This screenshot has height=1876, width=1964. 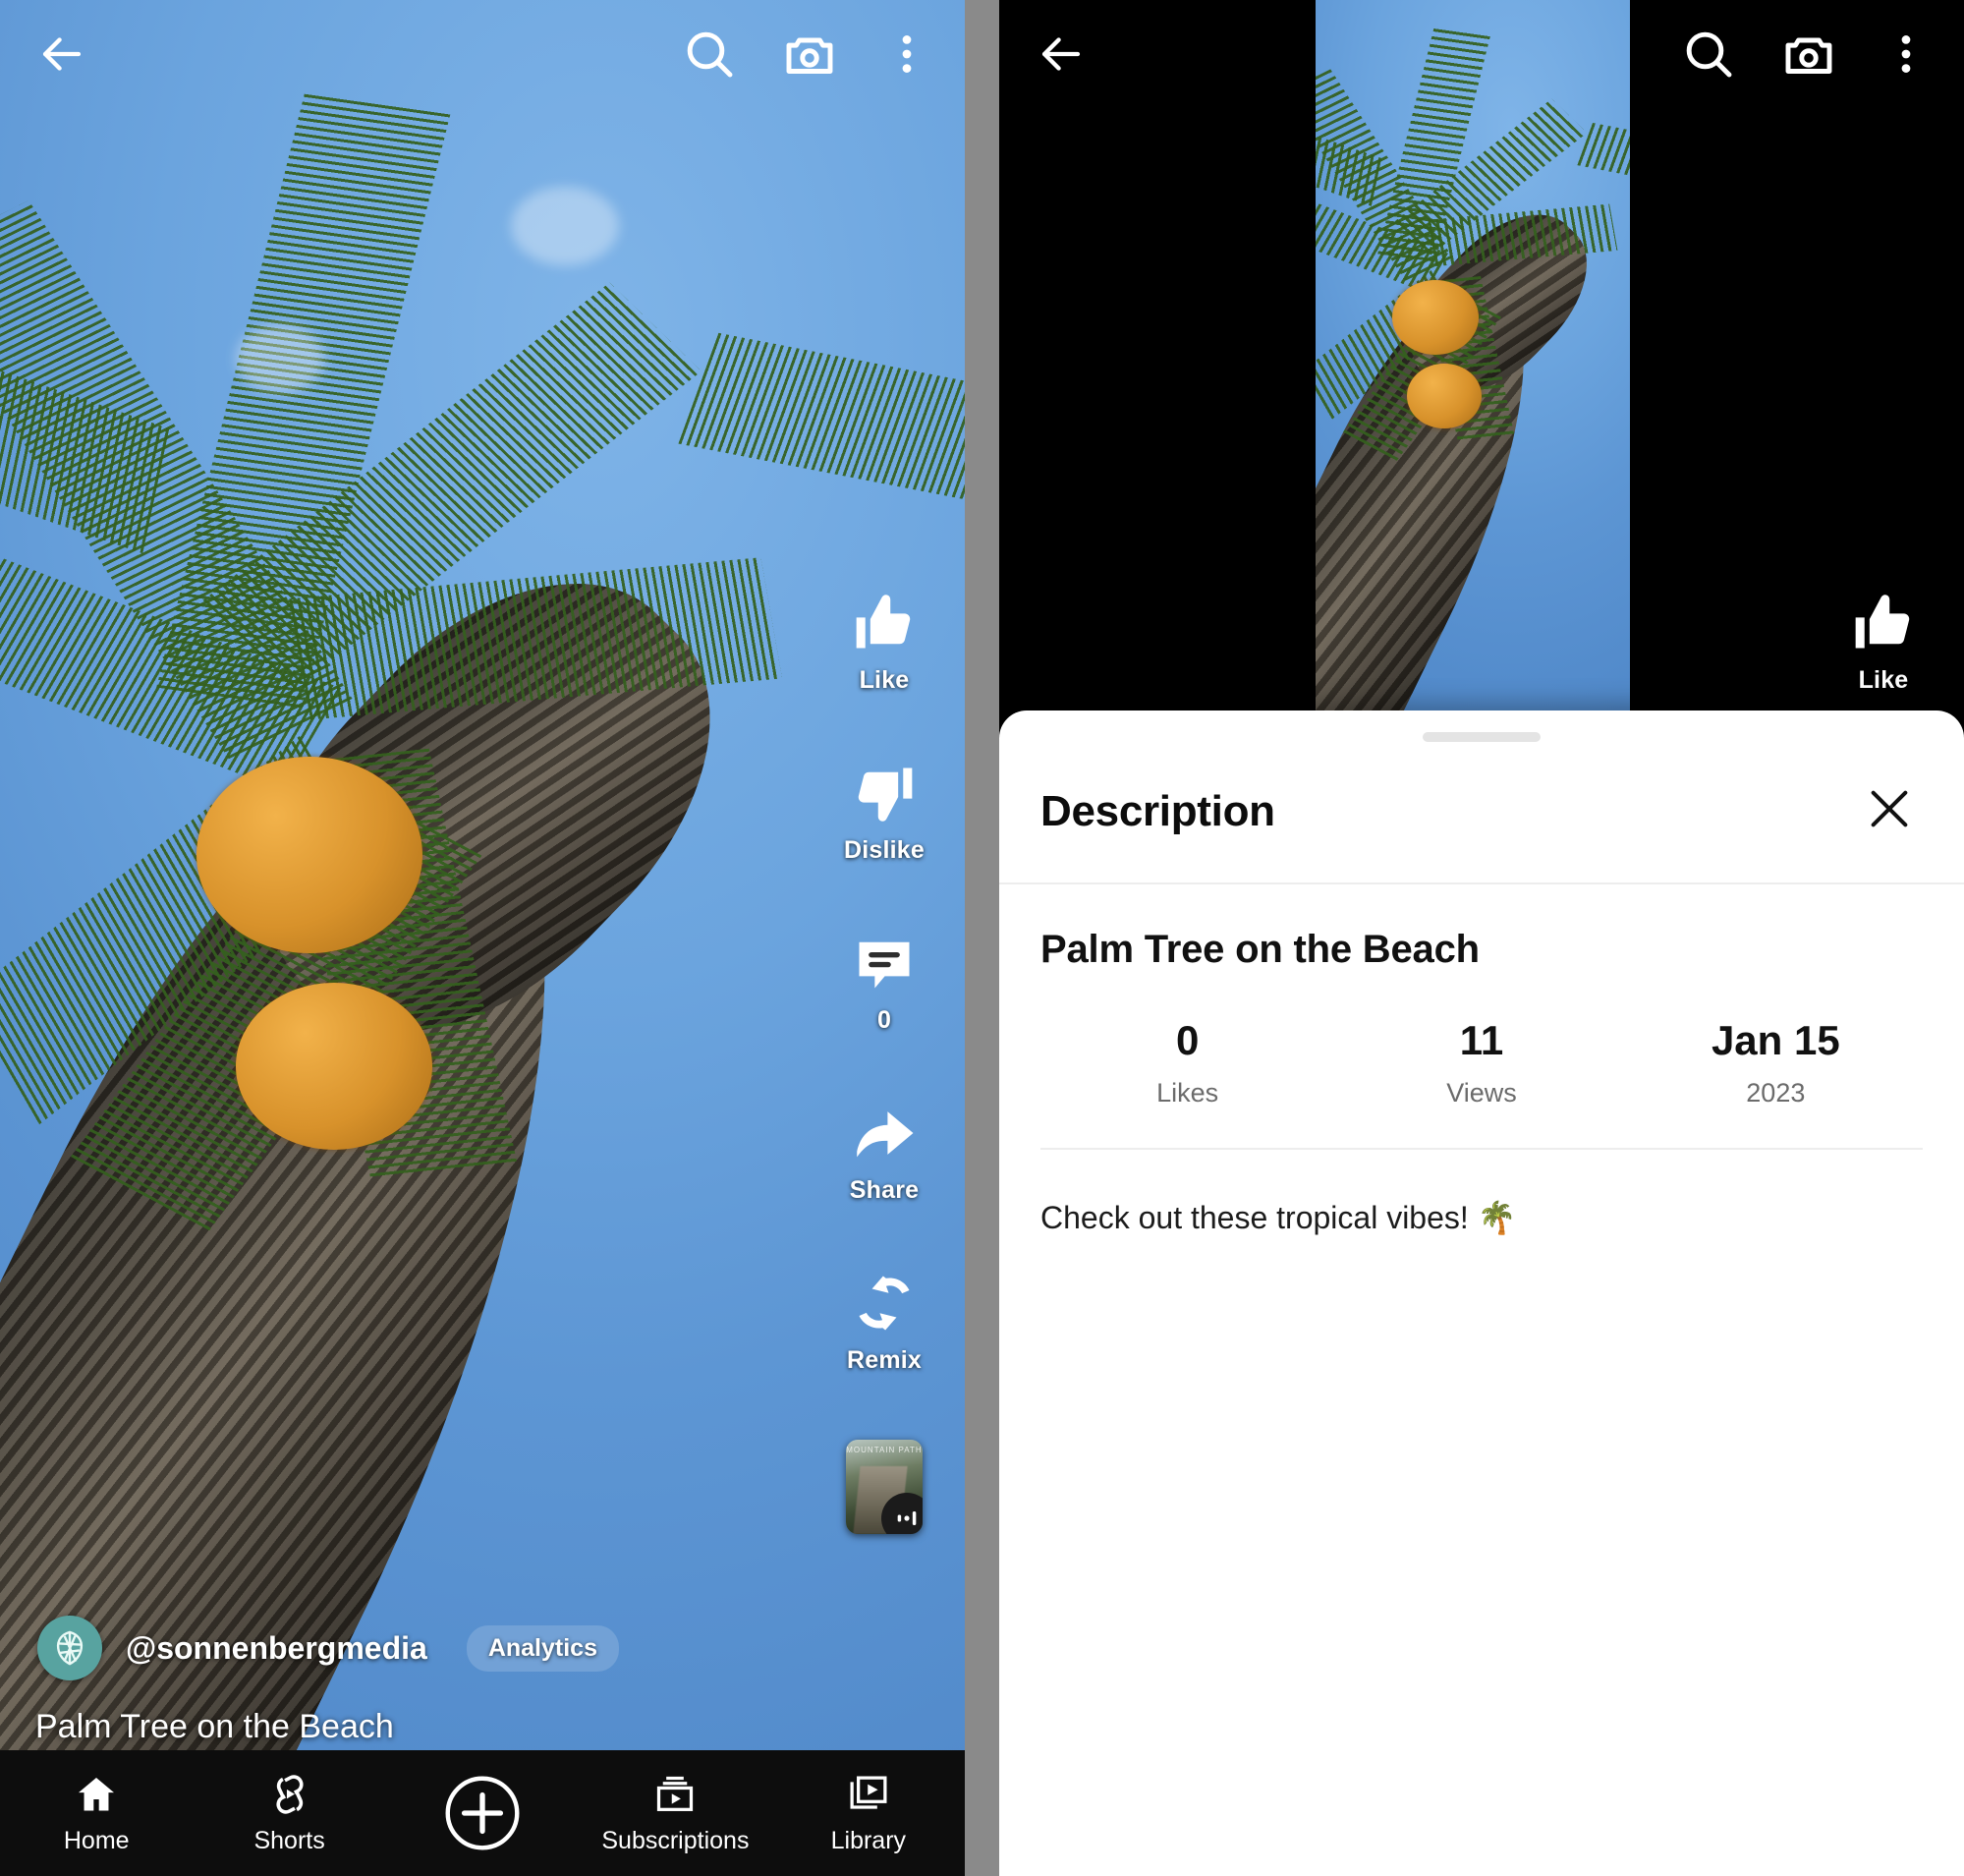 I want to click on date-value: Jan 15, so click(x=1776, y=1040).